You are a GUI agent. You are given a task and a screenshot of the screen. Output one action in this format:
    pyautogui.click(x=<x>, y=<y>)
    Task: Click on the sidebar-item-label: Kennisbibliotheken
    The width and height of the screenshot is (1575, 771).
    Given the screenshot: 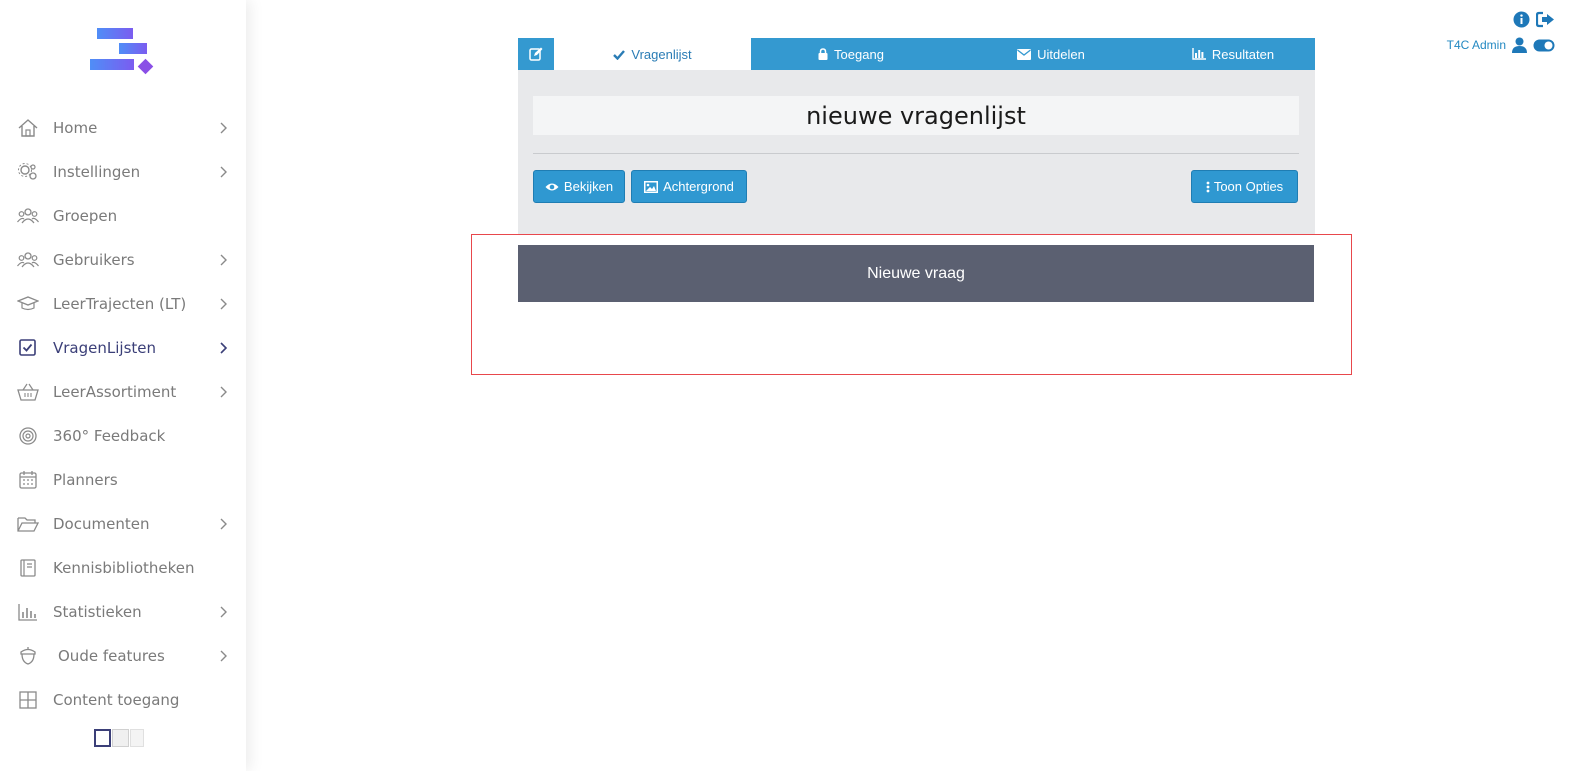 What is the action you would take?
    pyautogui.click(x=124, y=568)
    